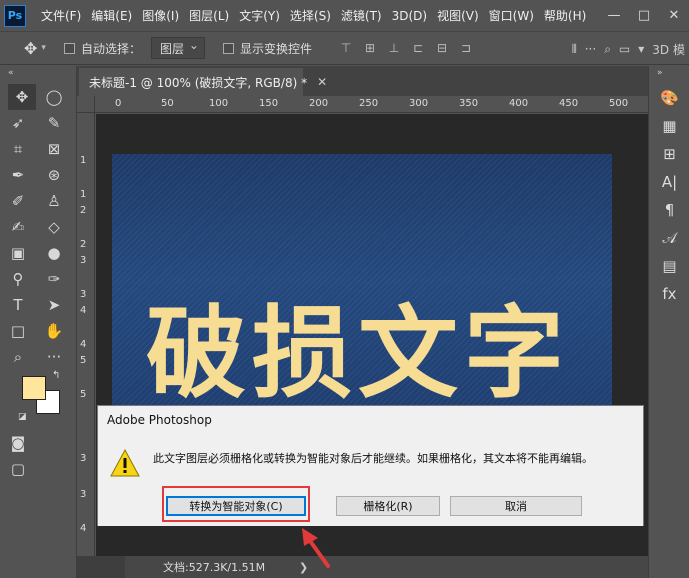 The image size is (689, 578). What do you see at coordinates (18, 305) in the screenshot?
I see `type-tool-button: T` at bounding box center [18, 305].